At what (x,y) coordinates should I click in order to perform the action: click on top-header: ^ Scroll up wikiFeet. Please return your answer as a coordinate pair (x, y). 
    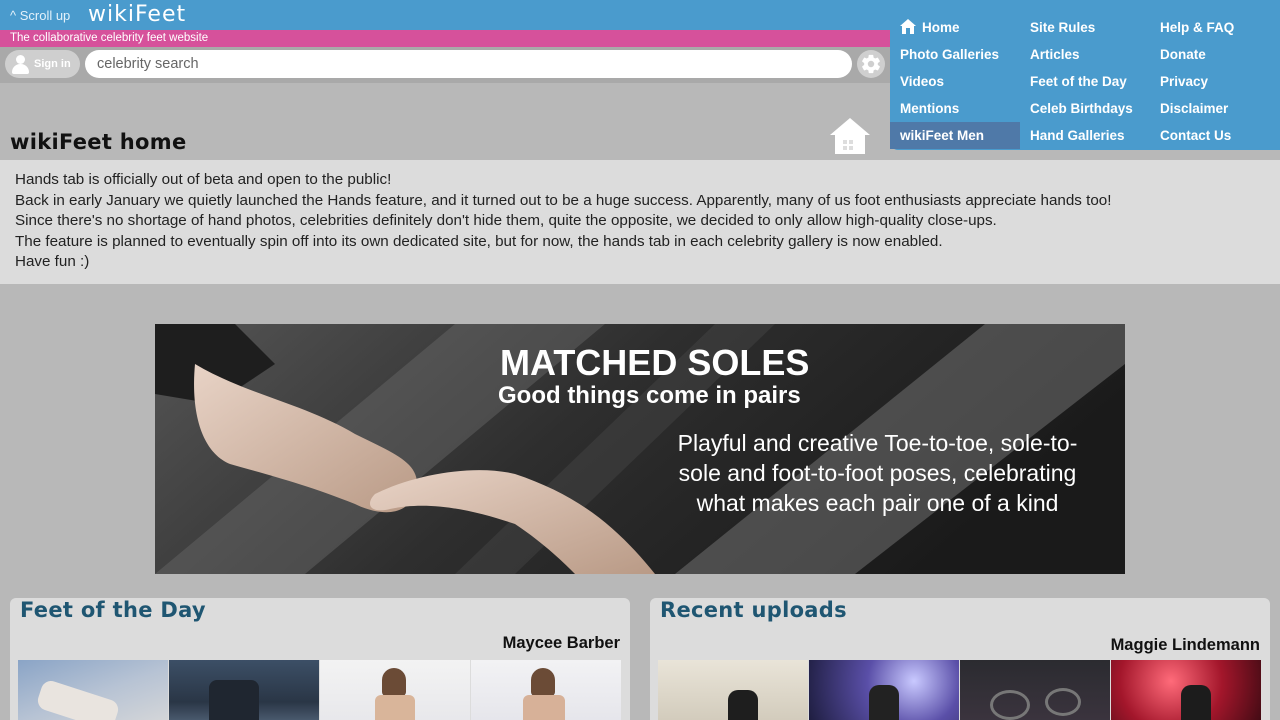
    Looking at the image, I should click on (445, 15).